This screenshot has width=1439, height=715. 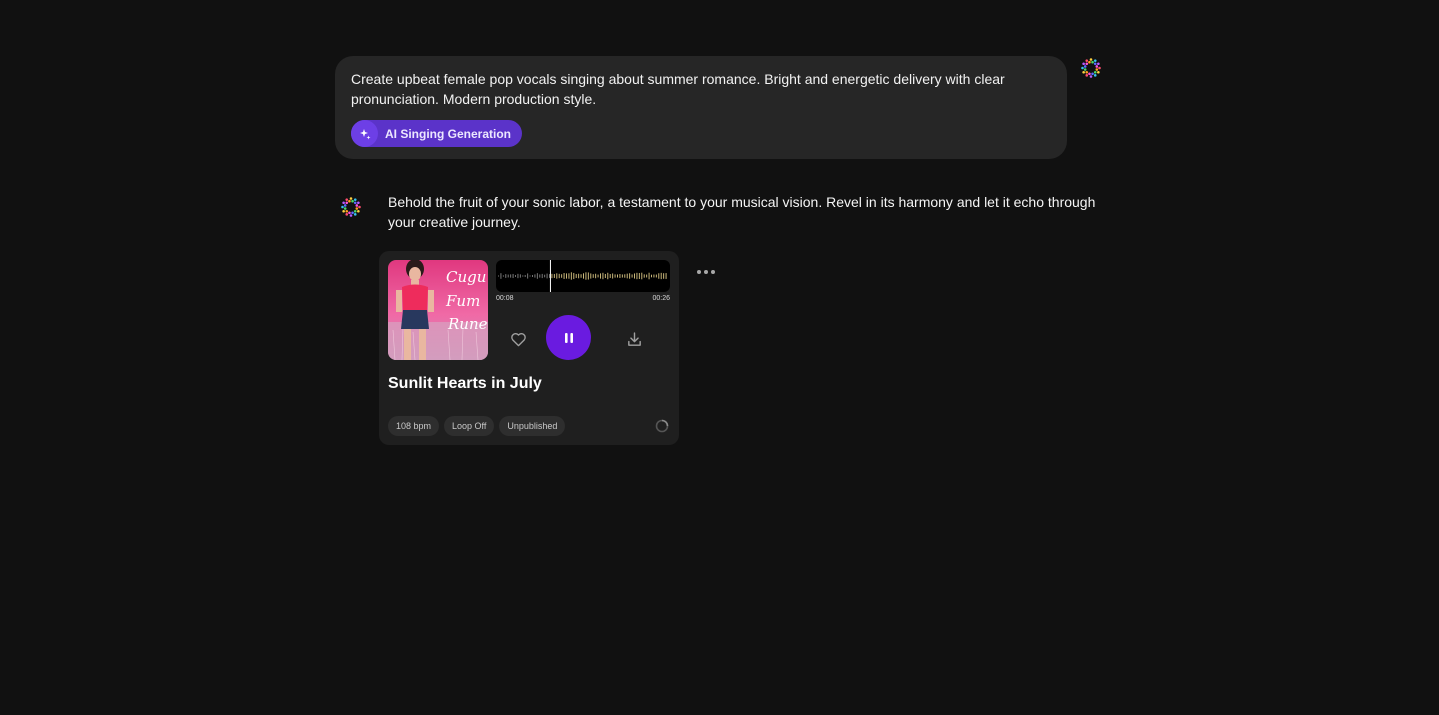 What do you see at coordinates (351, 207) in the screenshot?
I see `ai-avatar` at bounding box center [351, 207].